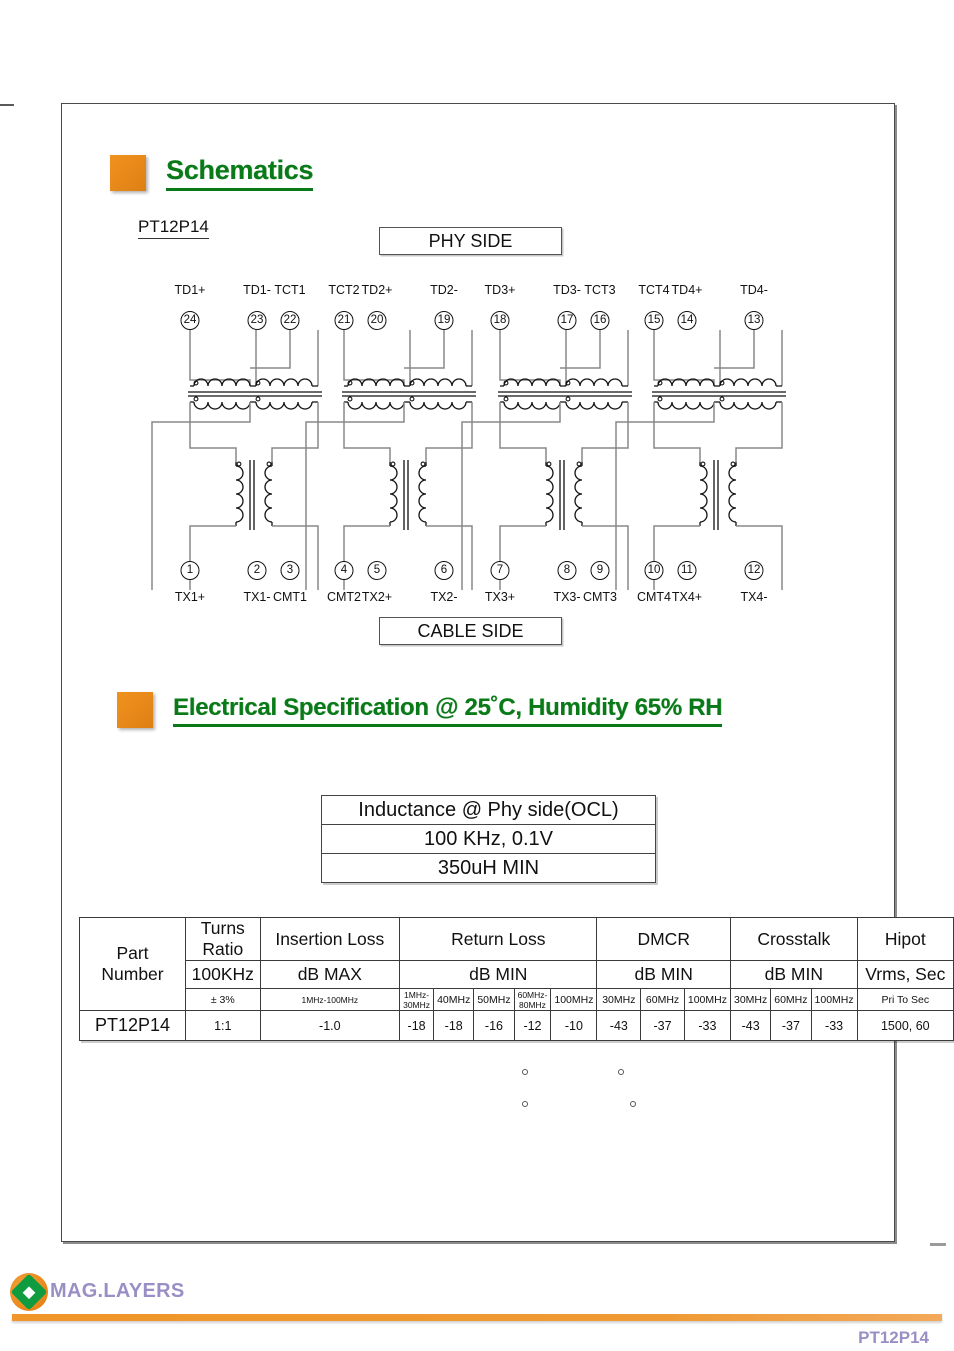 Image resolution: width=954 pixels, height=1351 pixels. What do you see at coordinates (905, 1025) in the screenshot?
I see `spec-value-1500-60: 1500, 60` at bounding box center [905, 1025].